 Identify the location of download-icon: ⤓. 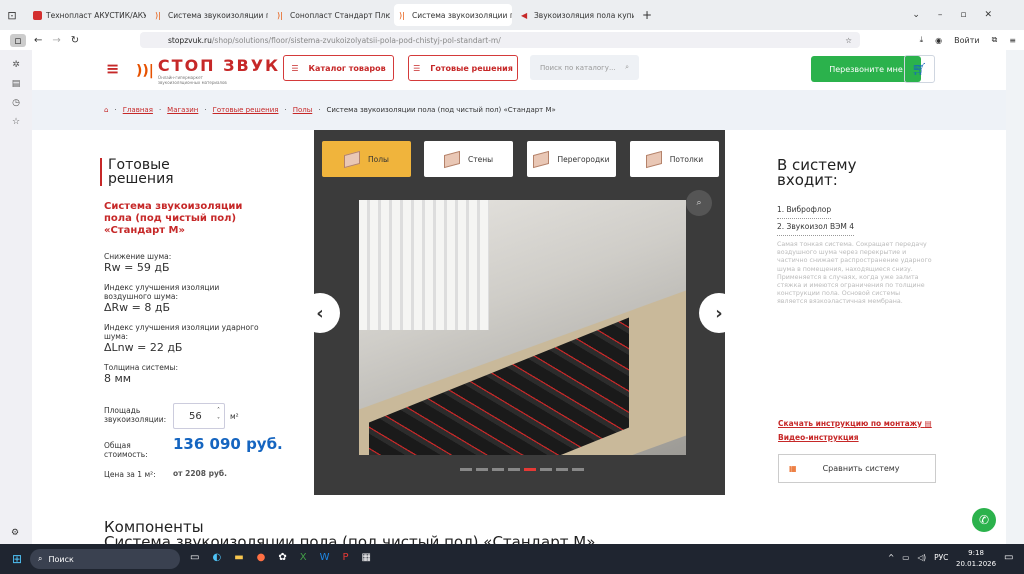
(922, 40).